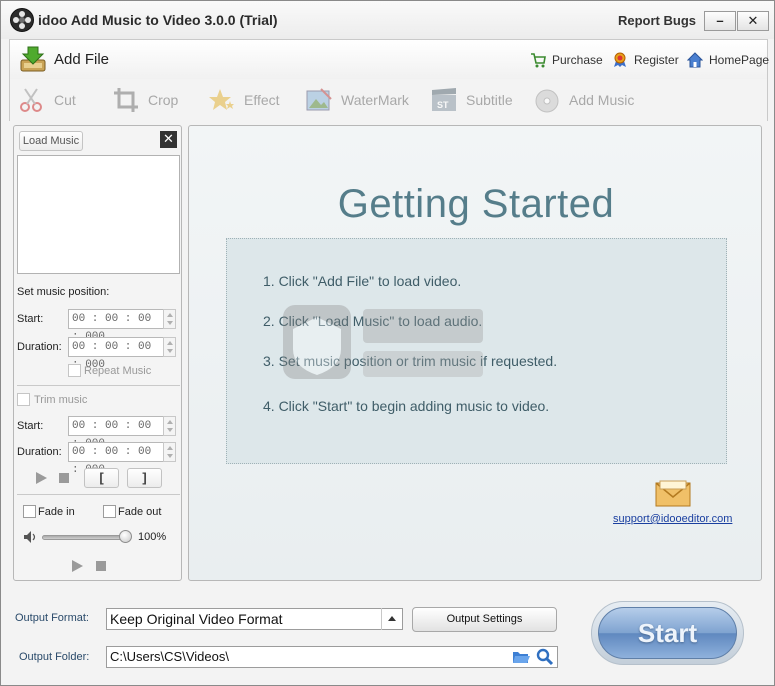 This screenshot has width=775, height=686. Describe the element at coordinates (158, 20) in the screenshot. I see `window-title: idoo Add Music to Video 3.0.0 (Trial)` at that location.